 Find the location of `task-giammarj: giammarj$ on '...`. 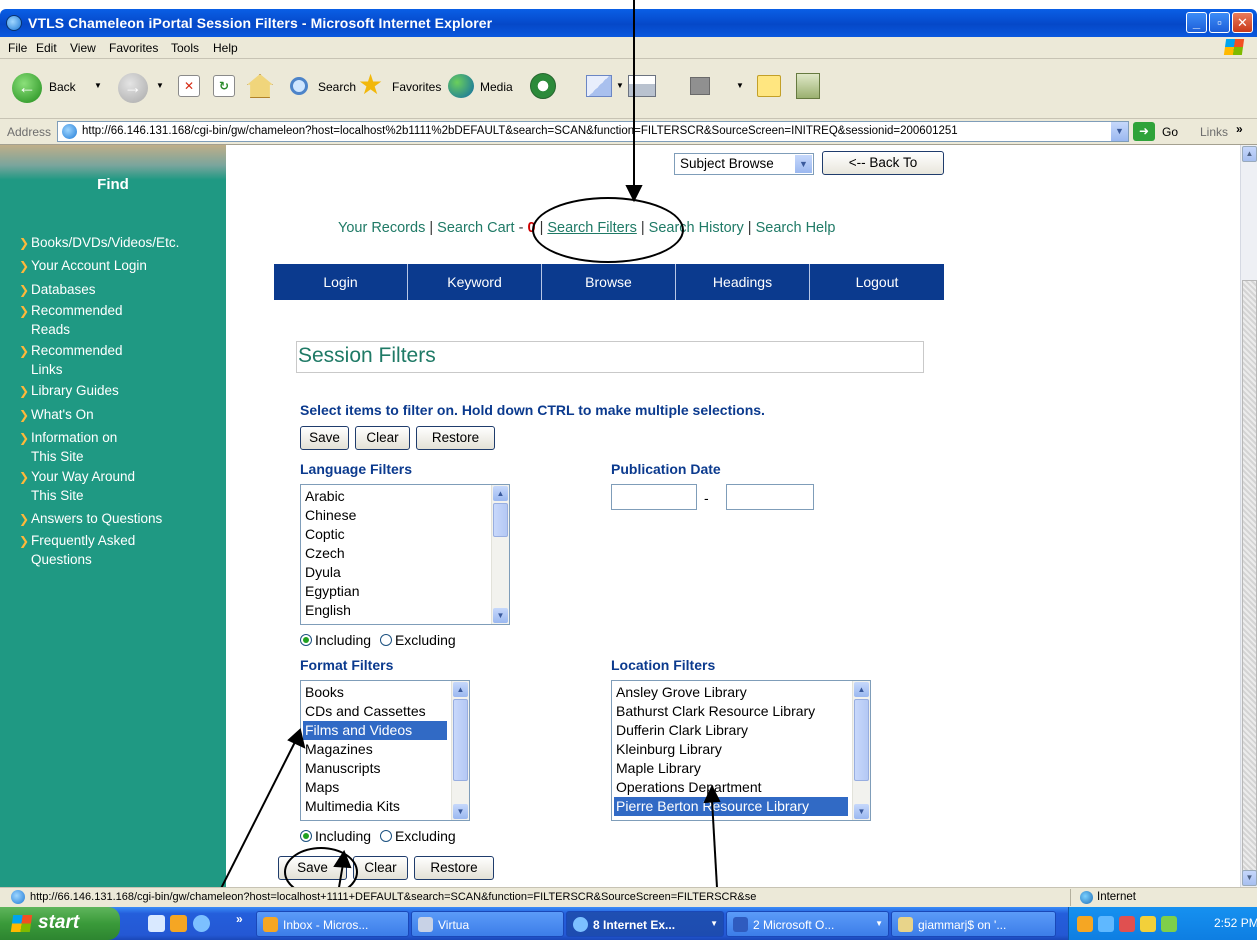

task-giammarj: giammarj$ on '... is located at coordinates (973, 924).